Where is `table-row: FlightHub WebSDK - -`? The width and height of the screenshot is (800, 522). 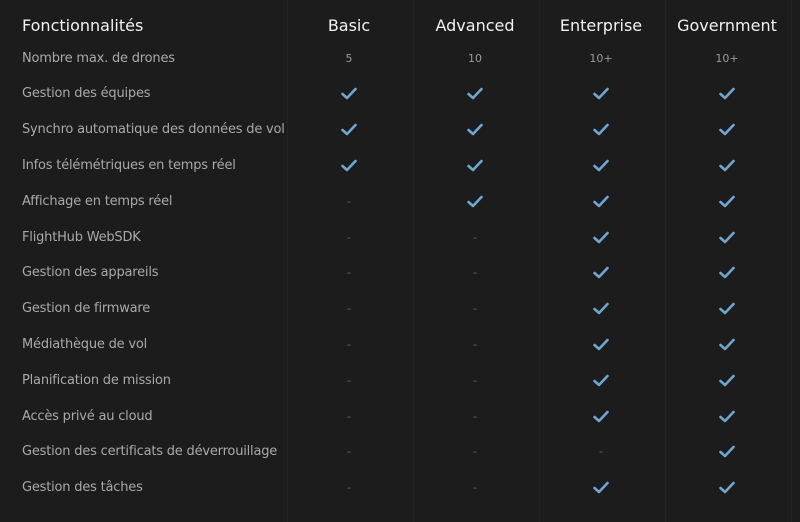 table-row: FlightHub WebSDK - - is located at coordinates (400, 237).